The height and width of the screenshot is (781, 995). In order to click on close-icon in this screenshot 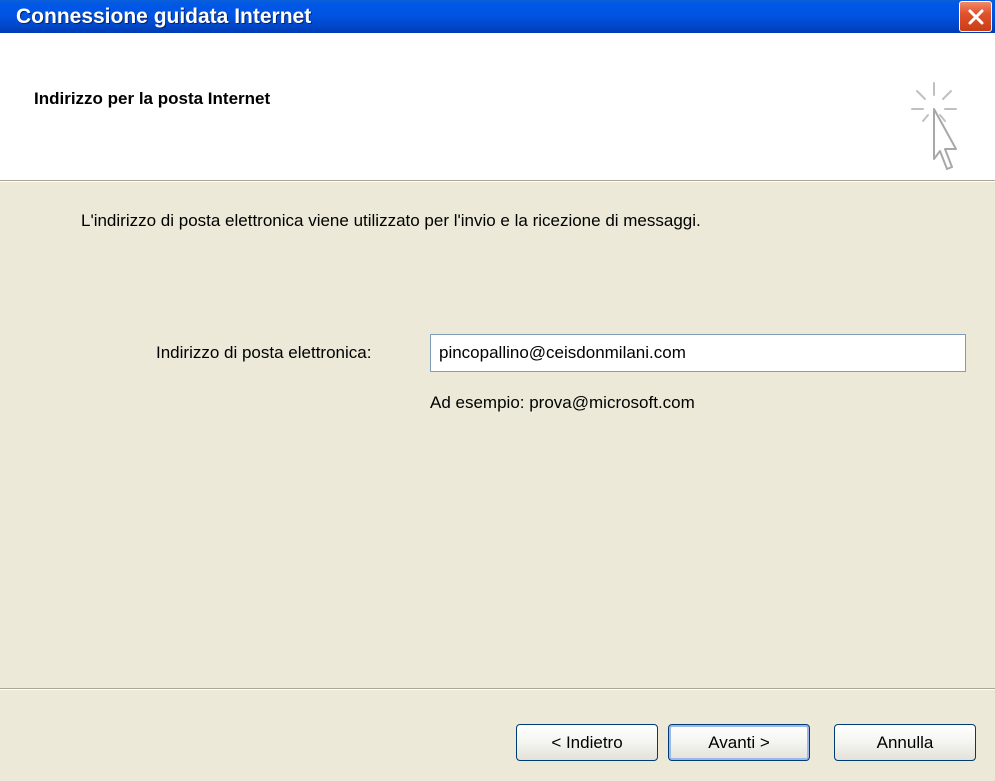, I will do `click(975, 16)`.